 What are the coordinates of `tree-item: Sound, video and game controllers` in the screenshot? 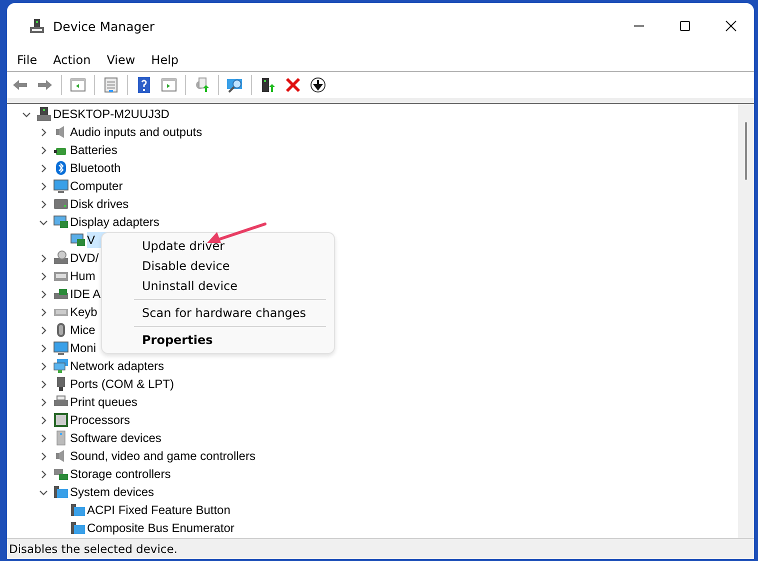 It's located at (164, 456).